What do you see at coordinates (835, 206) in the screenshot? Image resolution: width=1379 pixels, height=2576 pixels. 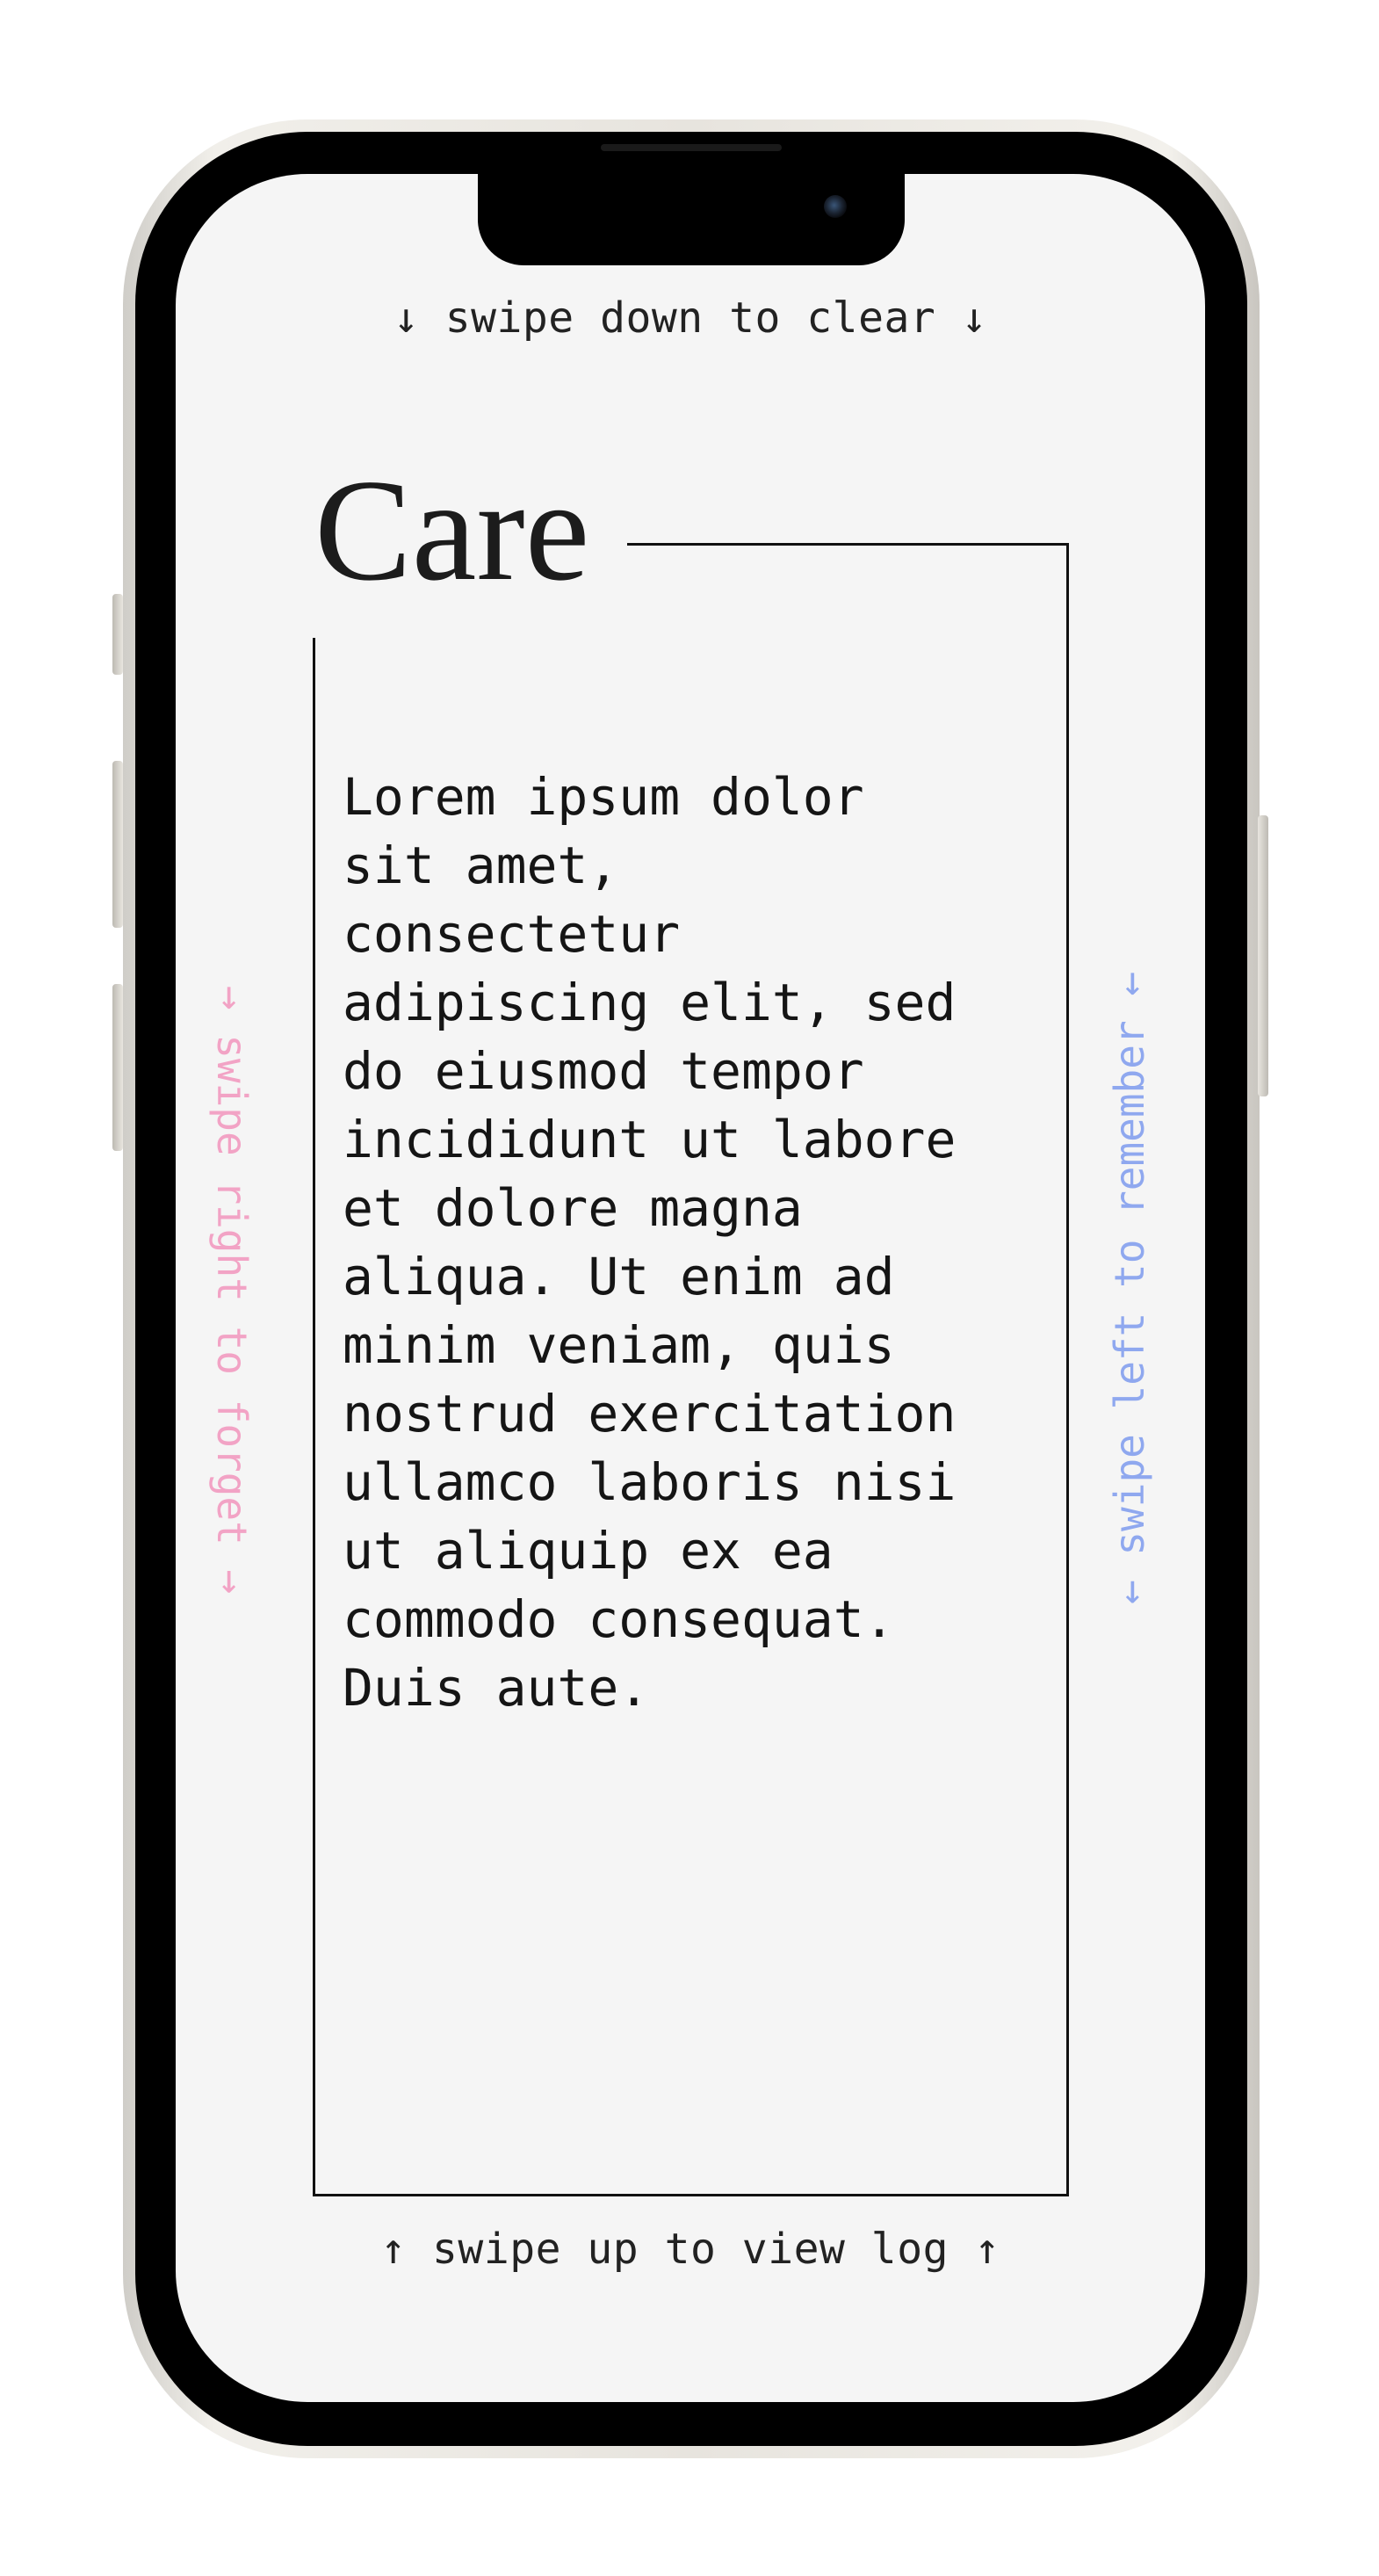 I see `front-camera-icon` at bounding box center [835, 206].